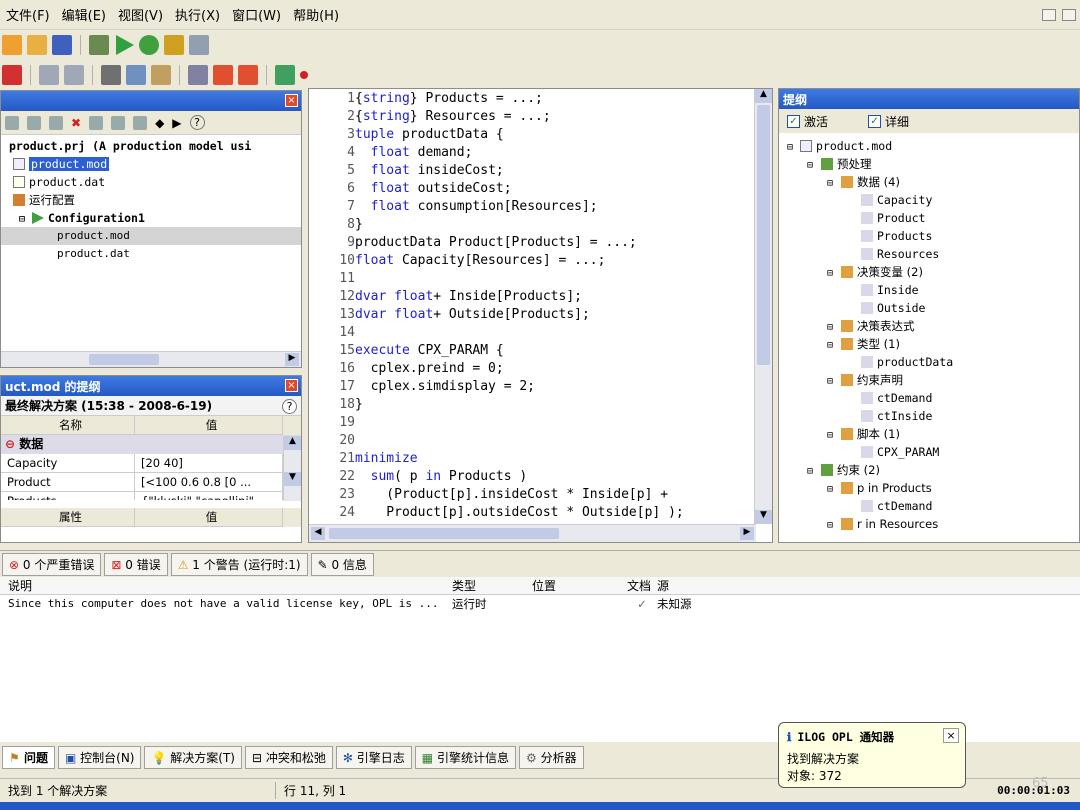  I want to click on tree-item-config: ⊟ Configuration1, so click(151, 218).